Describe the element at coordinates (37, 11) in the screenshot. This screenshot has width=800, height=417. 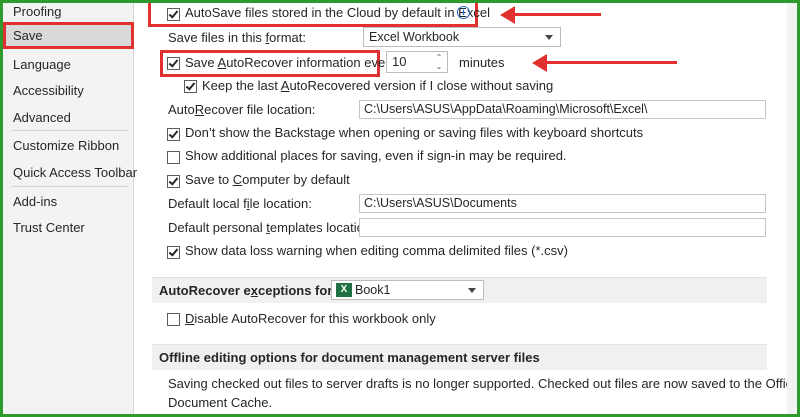
I see `sidebar-item-label: Proofing` at that location.